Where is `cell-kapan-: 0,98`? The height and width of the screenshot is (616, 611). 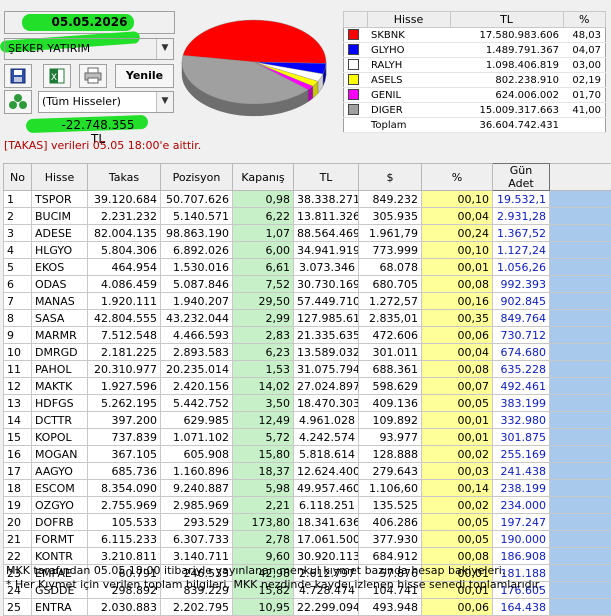
cell-kapan-: 0,98 is located at coordinates (263, 199).